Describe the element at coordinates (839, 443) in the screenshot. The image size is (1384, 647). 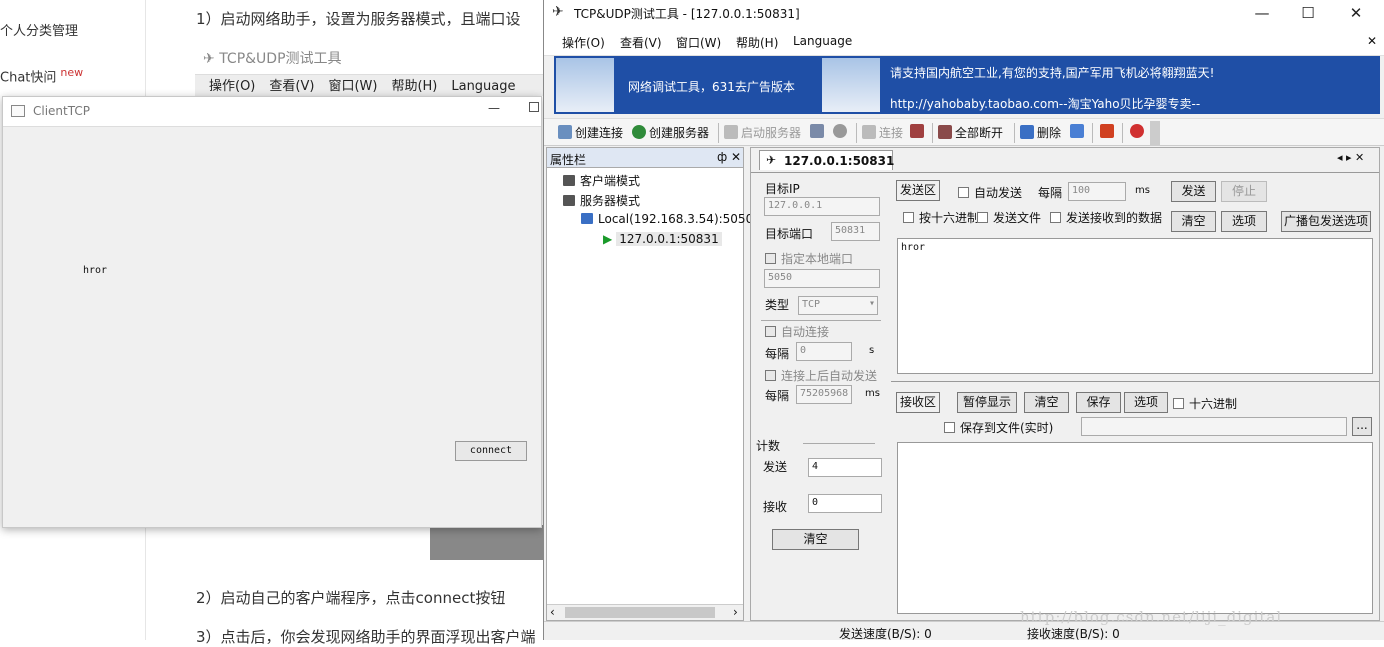
I see `divider` at that location.